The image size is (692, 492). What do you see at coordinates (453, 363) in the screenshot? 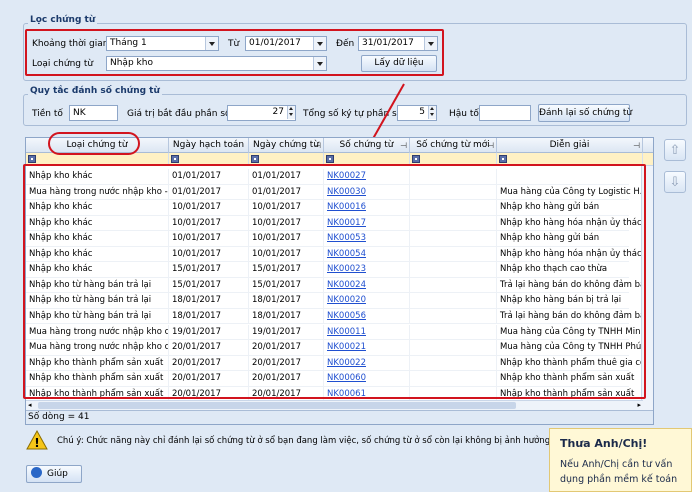
I see `cell-new-doc-number` at bounding box center [453, 363].